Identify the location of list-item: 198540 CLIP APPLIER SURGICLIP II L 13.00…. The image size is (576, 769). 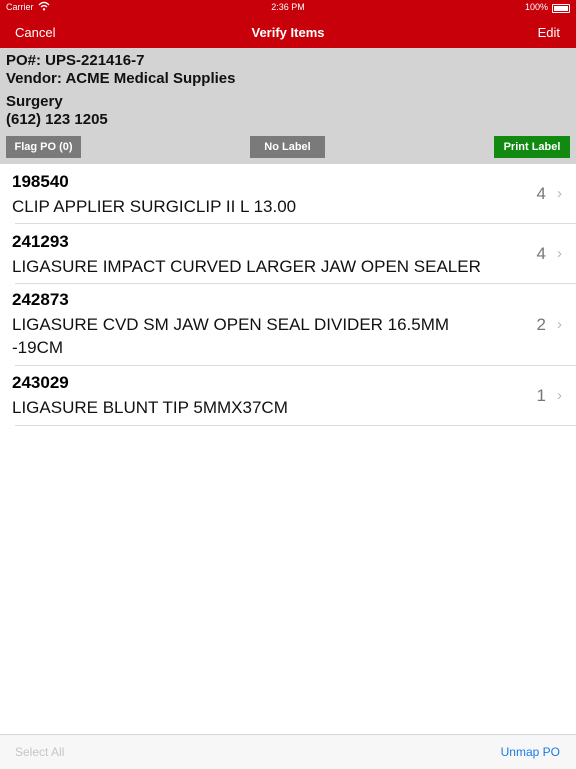
(288, 194).